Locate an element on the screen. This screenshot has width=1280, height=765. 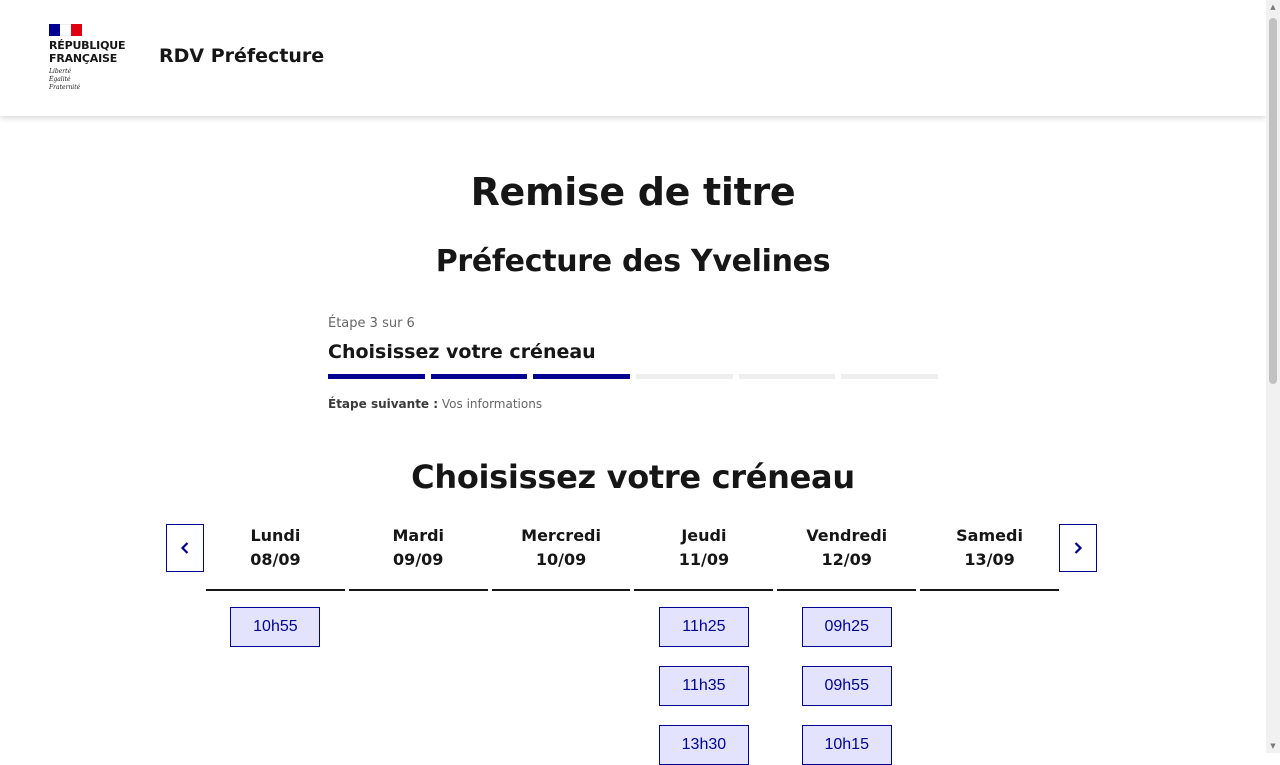
time-slot-button: 10h55 is located at coordinates (275, 627).